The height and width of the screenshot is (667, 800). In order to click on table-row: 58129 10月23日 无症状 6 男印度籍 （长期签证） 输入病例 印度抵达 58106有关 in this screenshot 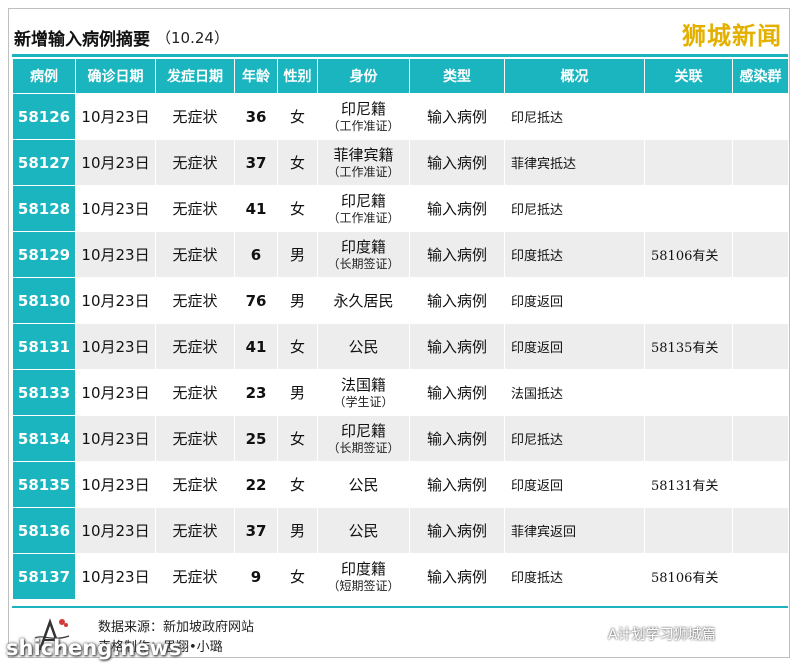, I will do `click(400, 254)`.